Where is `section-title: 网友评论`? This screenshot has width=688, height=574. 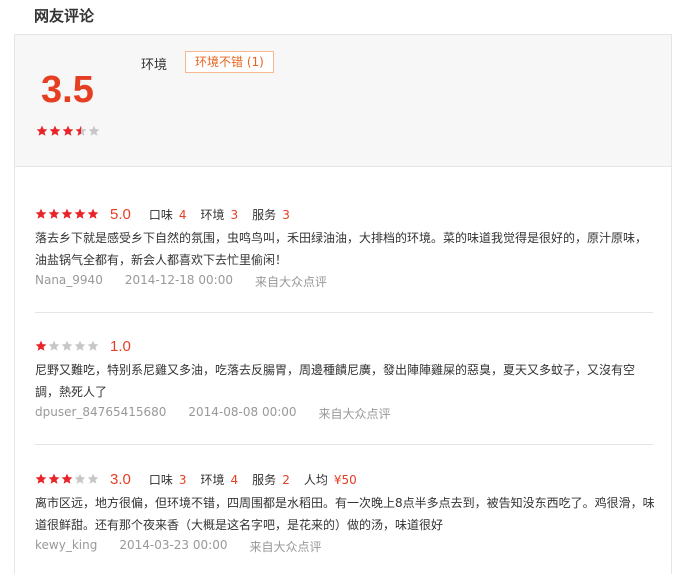 section-title: 网友评论 is located at coordinates (64, 16).